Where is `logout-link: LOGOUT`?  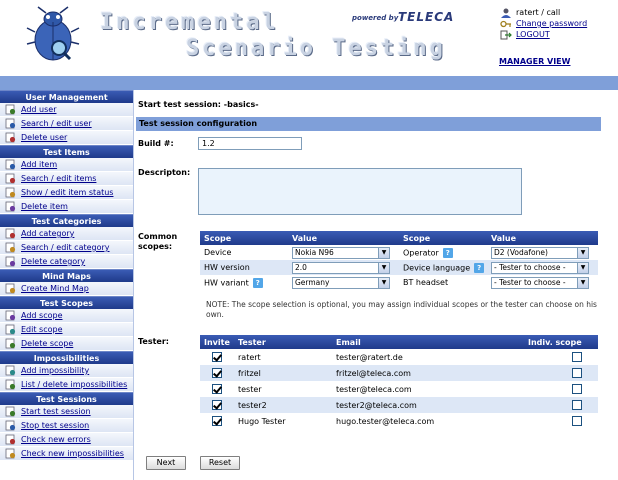 logout-link: LOGOUT is located at coordinates (533, 34).